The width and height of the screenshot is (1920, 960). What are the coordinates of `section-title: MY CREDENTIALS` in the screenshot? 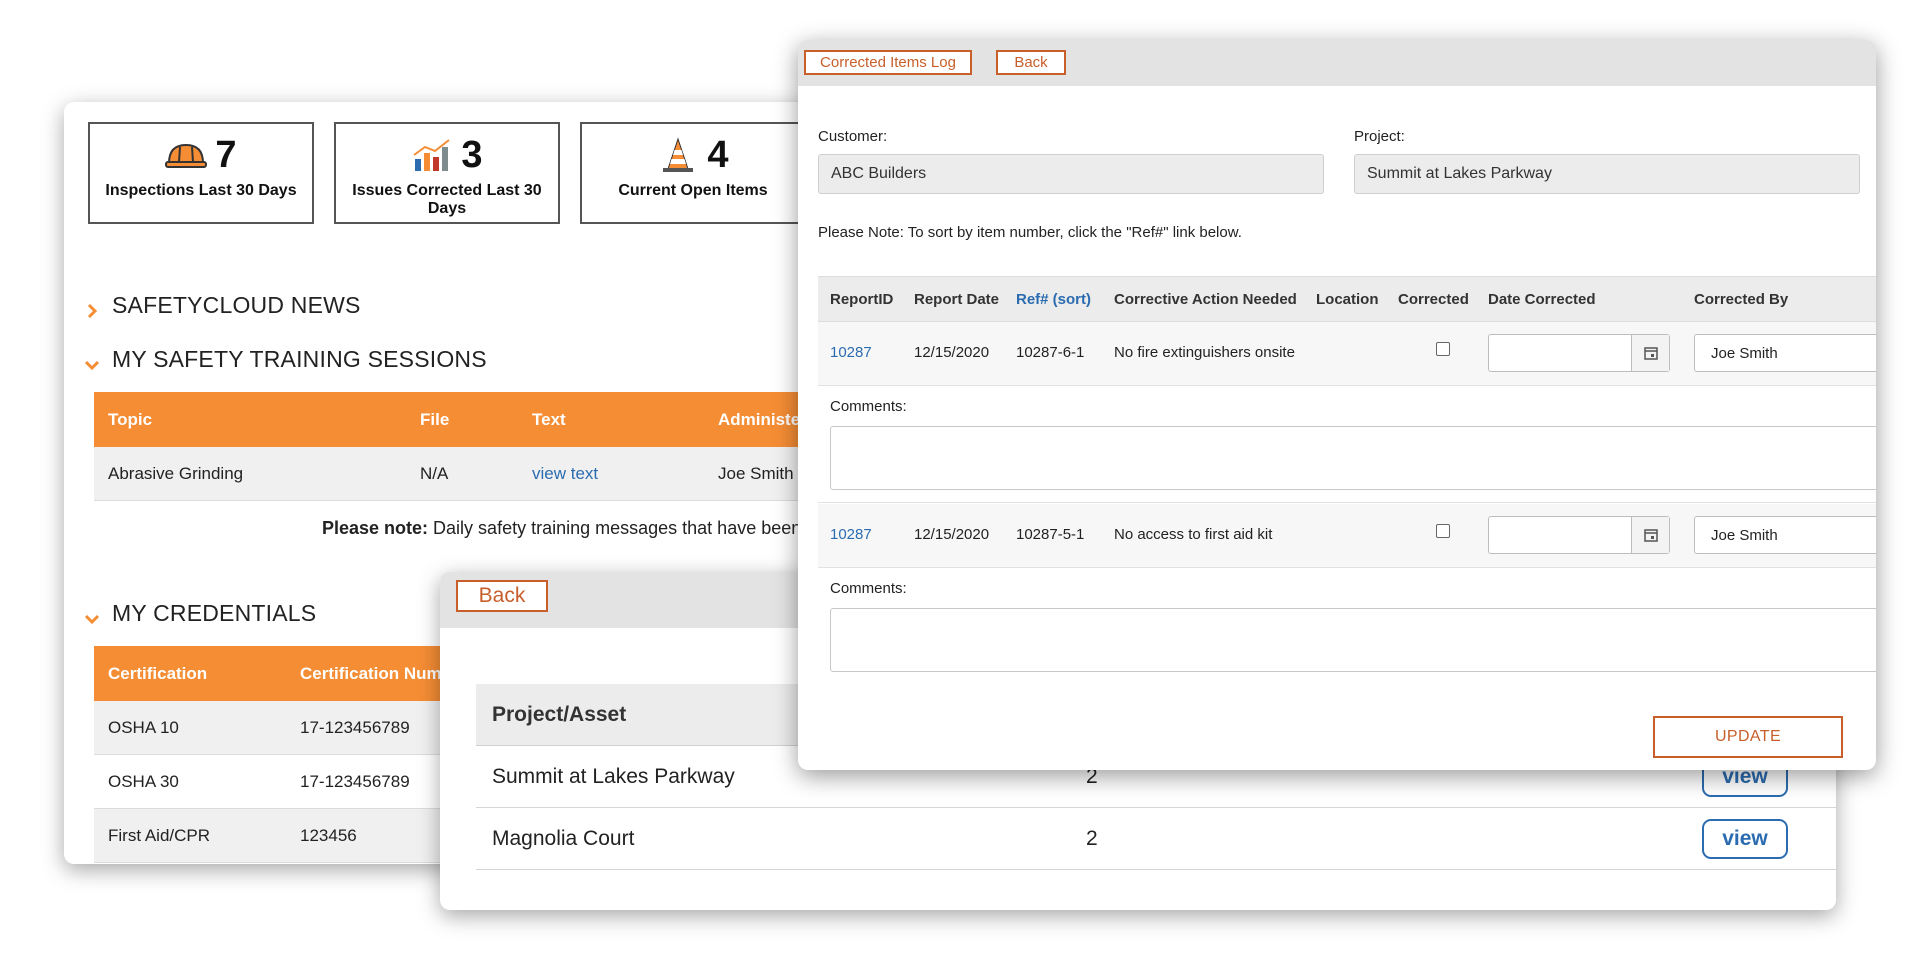 It's located at (214, 613).